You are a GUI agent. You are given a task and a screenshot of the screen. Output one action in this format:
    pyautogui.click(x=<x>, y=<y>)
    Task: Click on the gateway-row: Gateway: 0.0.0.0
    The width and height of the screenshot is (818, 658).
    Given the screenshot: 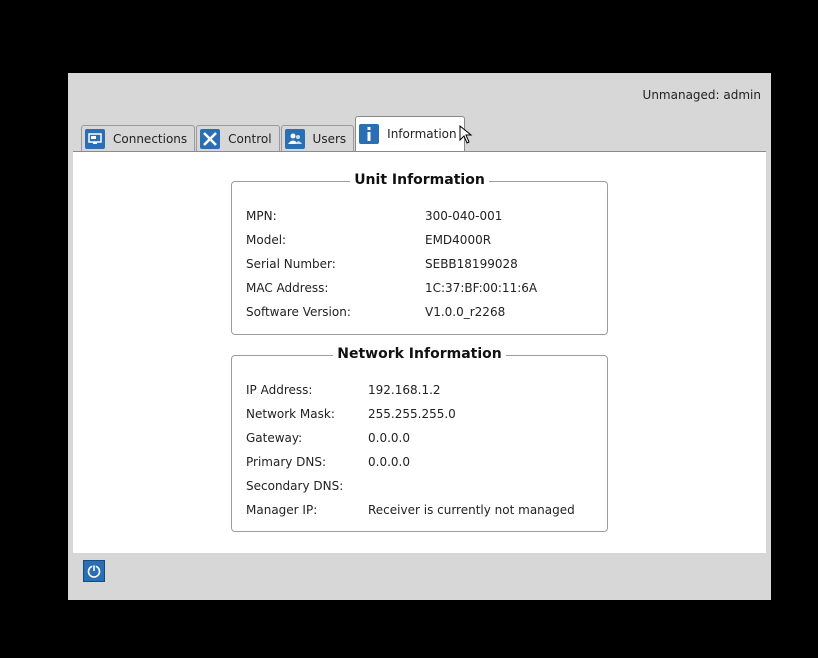 What is the action you would take?
    pyautogui.click(x=328, y=438)
    